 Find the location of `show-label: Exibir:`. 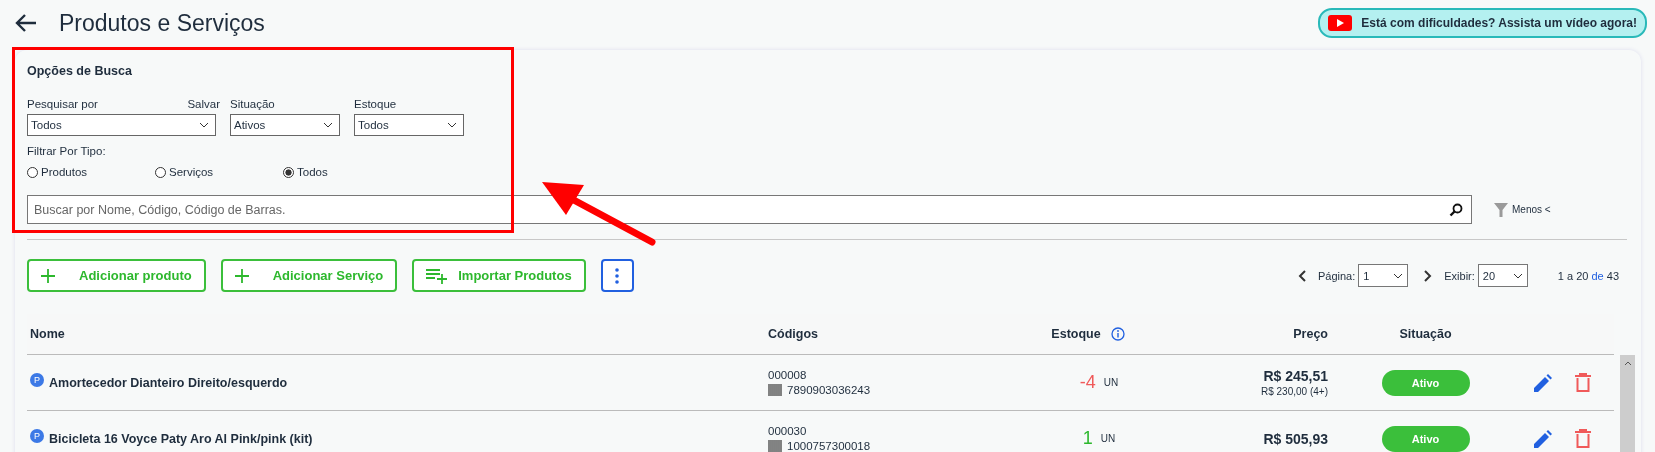

show-label: Exibir: is located at coordinates (1459, 275).